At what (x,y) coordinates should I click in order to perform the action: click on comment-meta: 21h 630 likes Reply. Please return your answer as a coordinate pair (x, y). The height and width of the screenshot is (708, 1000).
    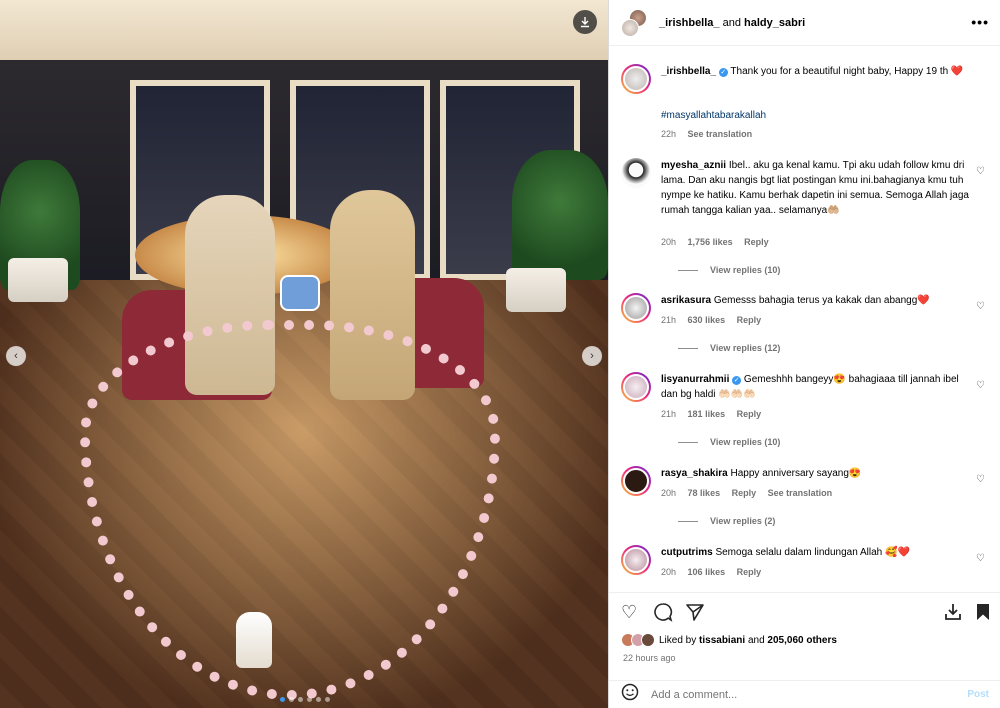
    Looking at the image, I should click on (715, 320).